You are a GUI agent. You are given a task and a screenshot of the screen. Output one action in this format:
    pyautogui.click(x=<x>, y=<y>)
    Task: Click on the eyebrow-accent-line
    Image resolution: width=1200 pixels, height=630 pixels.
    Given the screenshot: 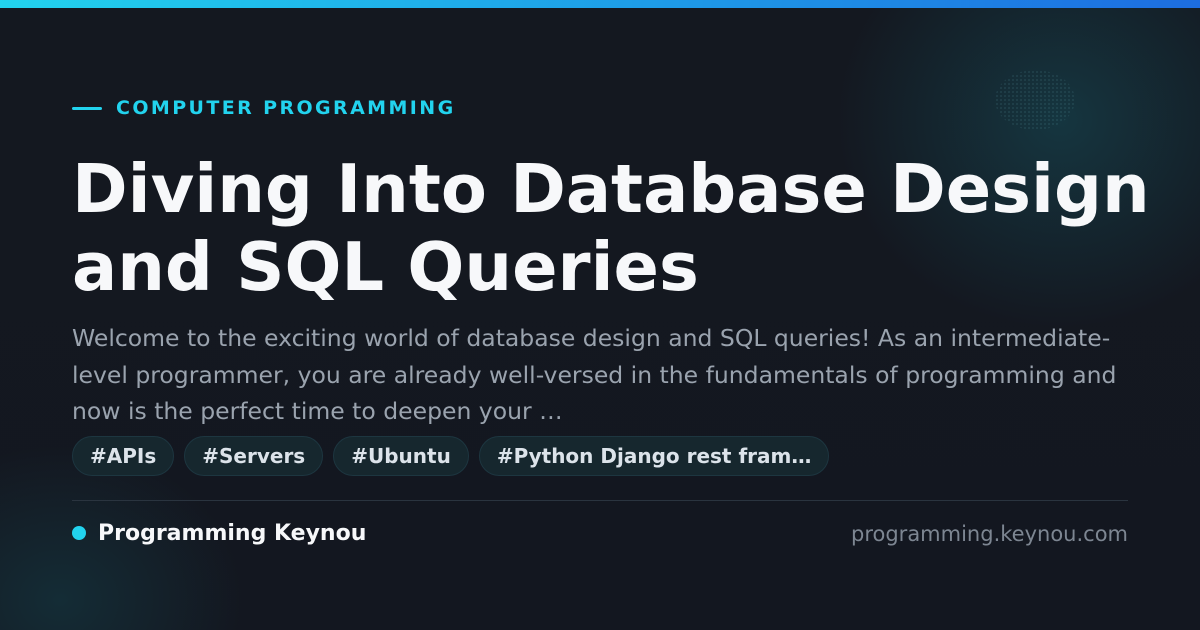 What is the action you would take?
    pyautogui.click(x=87, y=108)
    